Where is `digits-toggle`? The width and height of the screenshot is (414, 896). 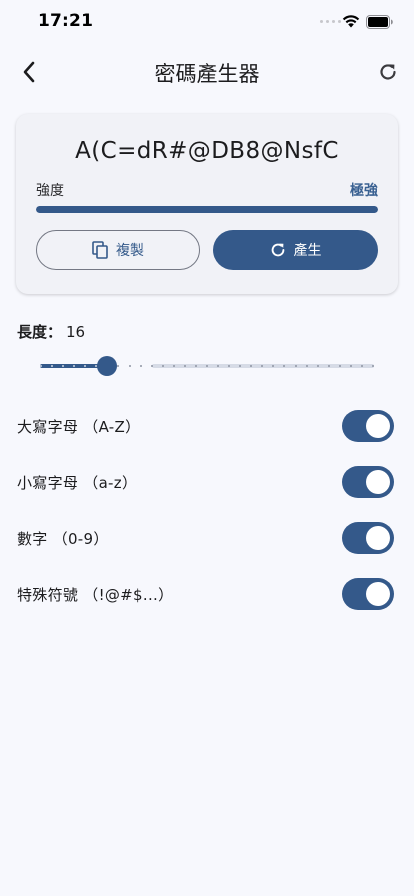
digits-toggle is located at coordinates (368, 538).